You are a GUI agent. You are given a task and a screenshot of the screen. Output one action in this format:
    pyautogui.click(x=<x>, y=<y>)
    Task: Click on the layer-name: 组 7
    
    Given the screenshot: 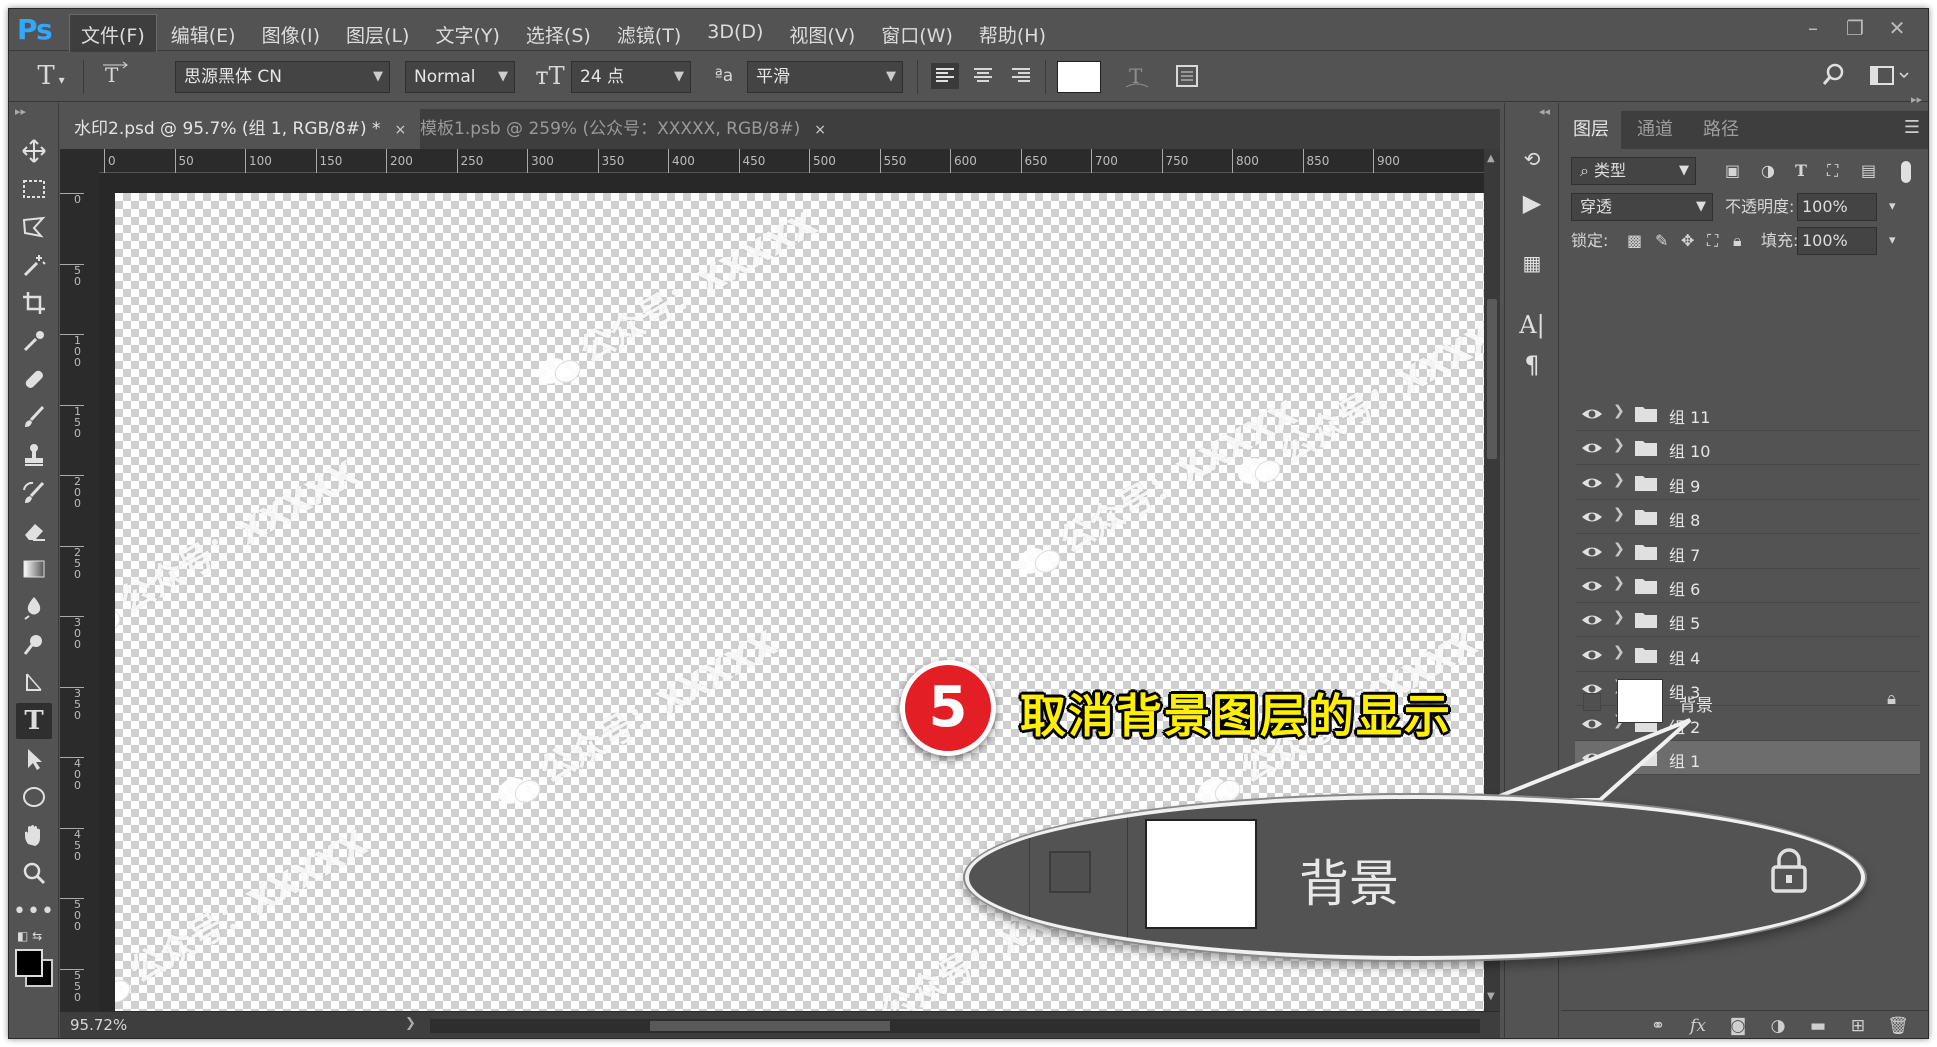 What is the action you would take?
    pyautogui.click(x=1684, y=554)
    